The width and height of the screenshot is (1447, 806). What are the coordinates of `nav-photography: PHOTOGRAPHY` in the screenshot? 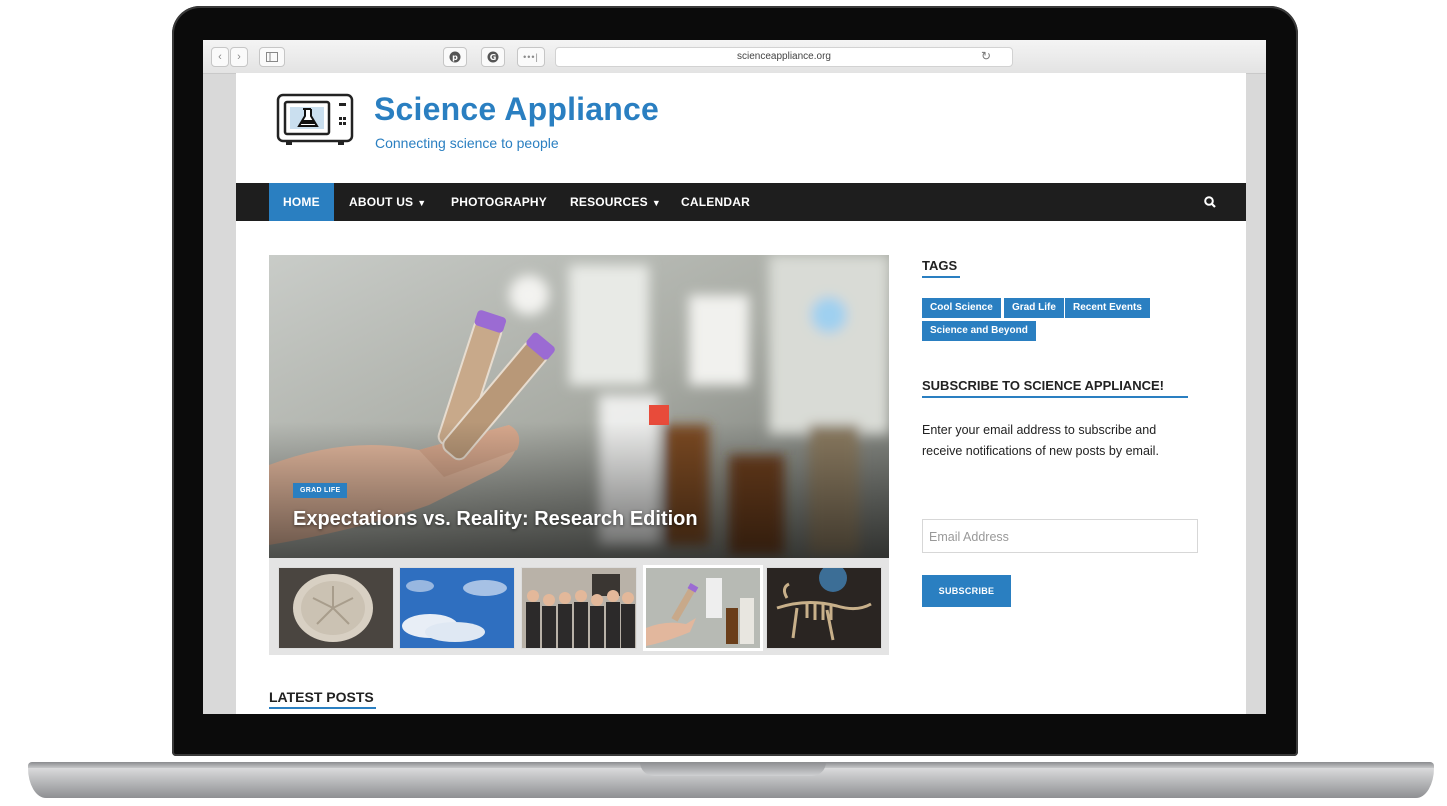 It's located at (499, 202).